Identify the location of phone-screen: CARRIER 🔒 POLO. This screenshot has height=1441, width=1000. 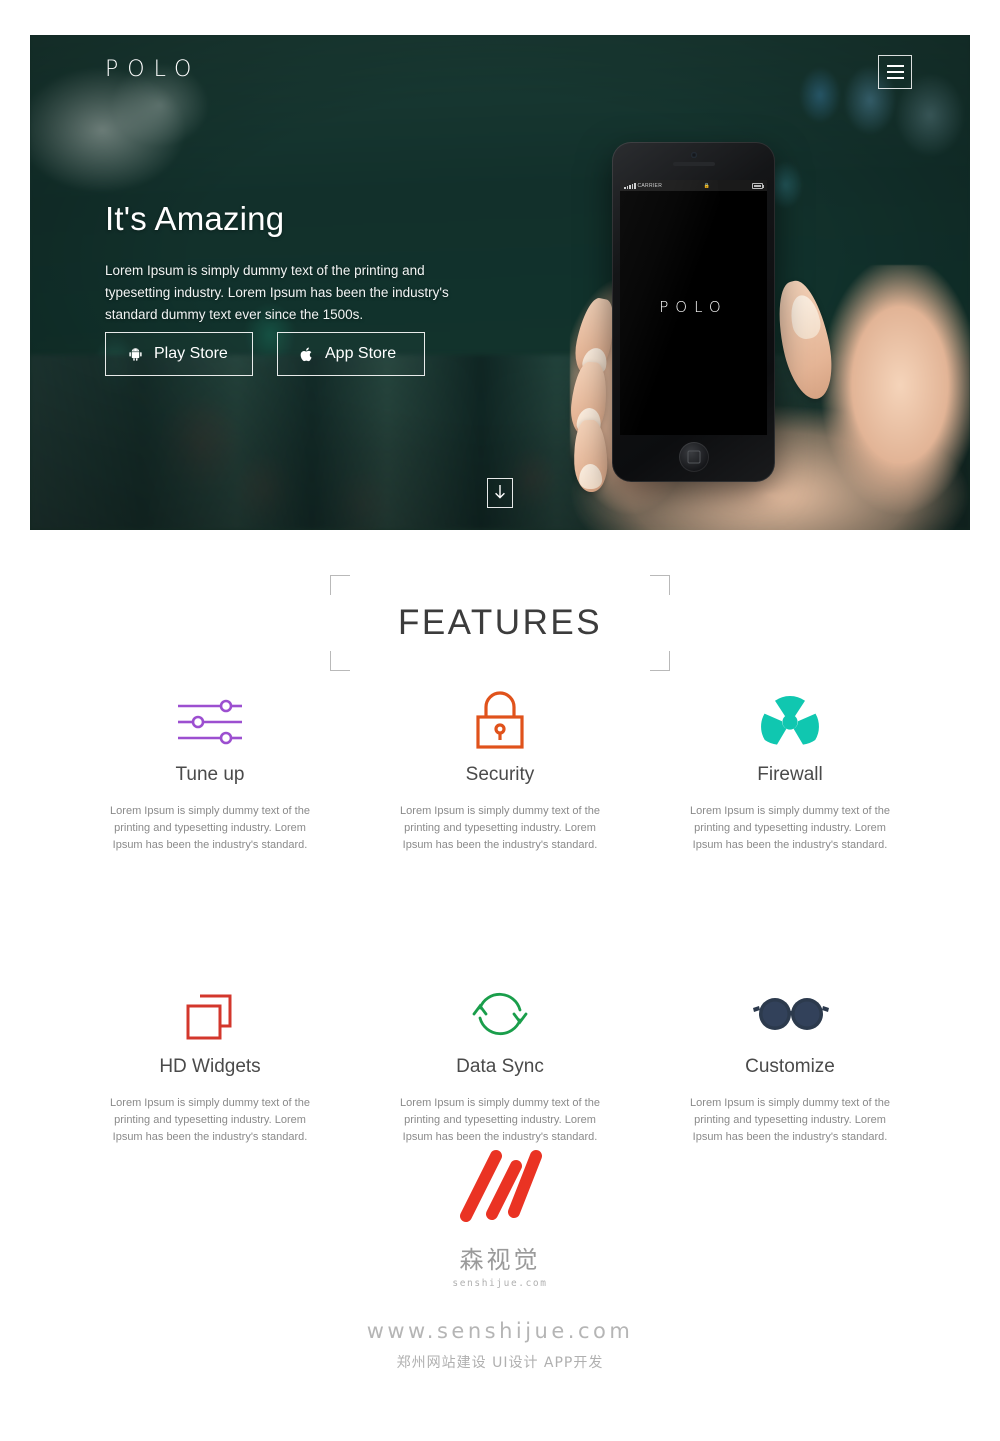
(693, 307).